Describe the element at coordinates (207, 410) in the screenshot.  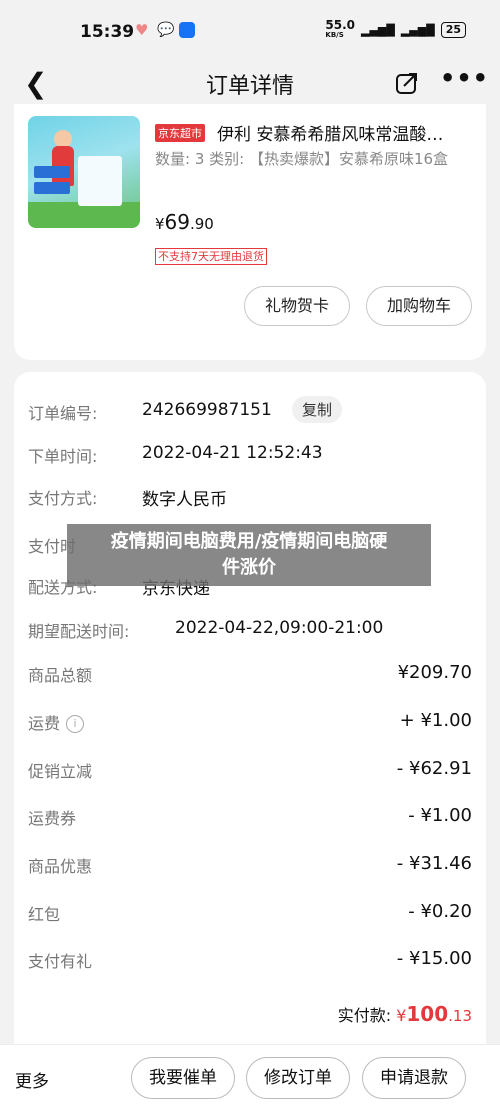
I see `order-number-value: 242669987151` at that location.